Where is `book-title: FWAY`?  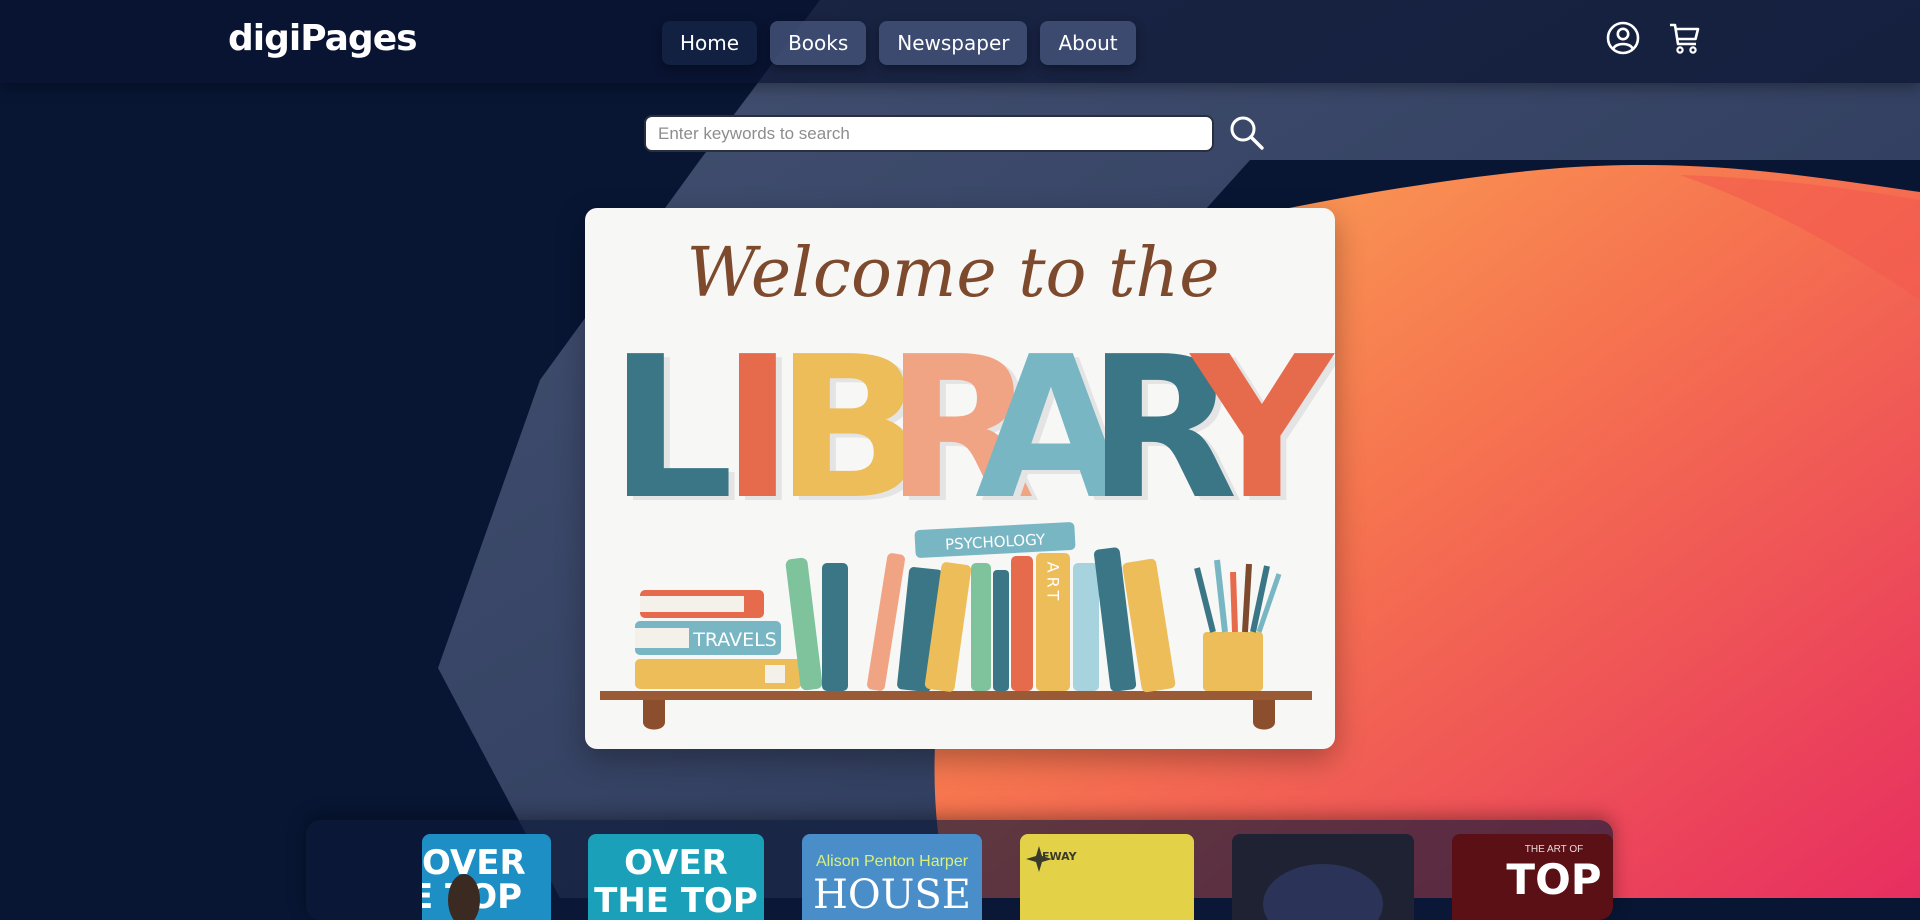
book-title: FWAY is located at coordinates (1060, 856).